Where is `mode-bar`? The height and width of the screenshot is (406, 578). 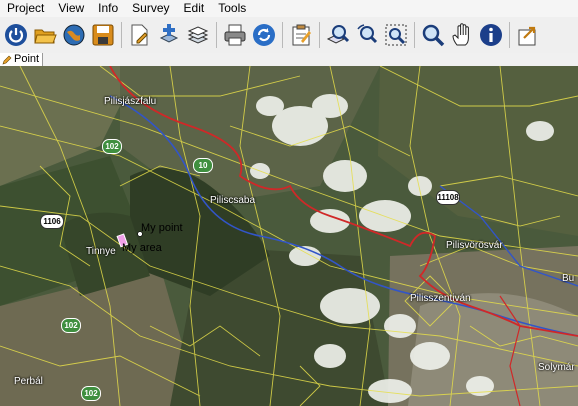 mode-bar is located at coordinates (289, 59).